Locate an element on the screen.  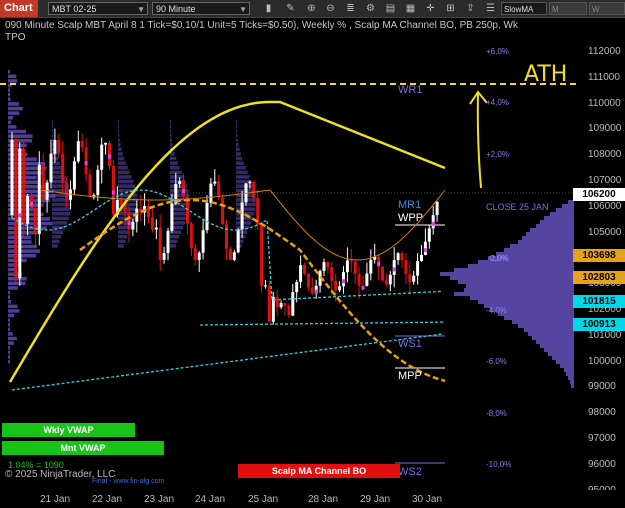
wvwap-button: W VWAP is located at coordinates (607, 14).